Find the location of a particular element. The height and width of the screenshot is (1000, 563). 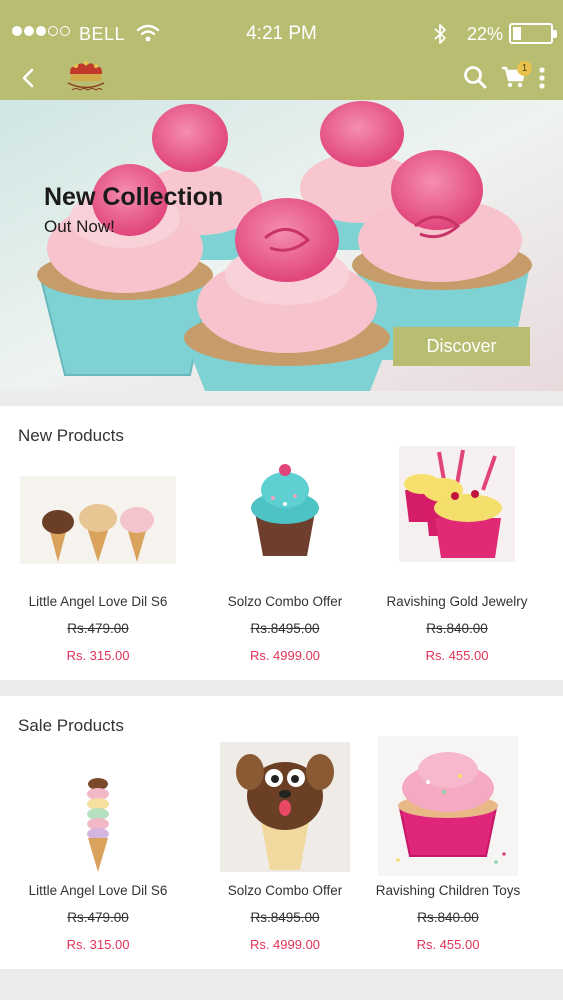

search-icon is located at coordinates (475, 77).